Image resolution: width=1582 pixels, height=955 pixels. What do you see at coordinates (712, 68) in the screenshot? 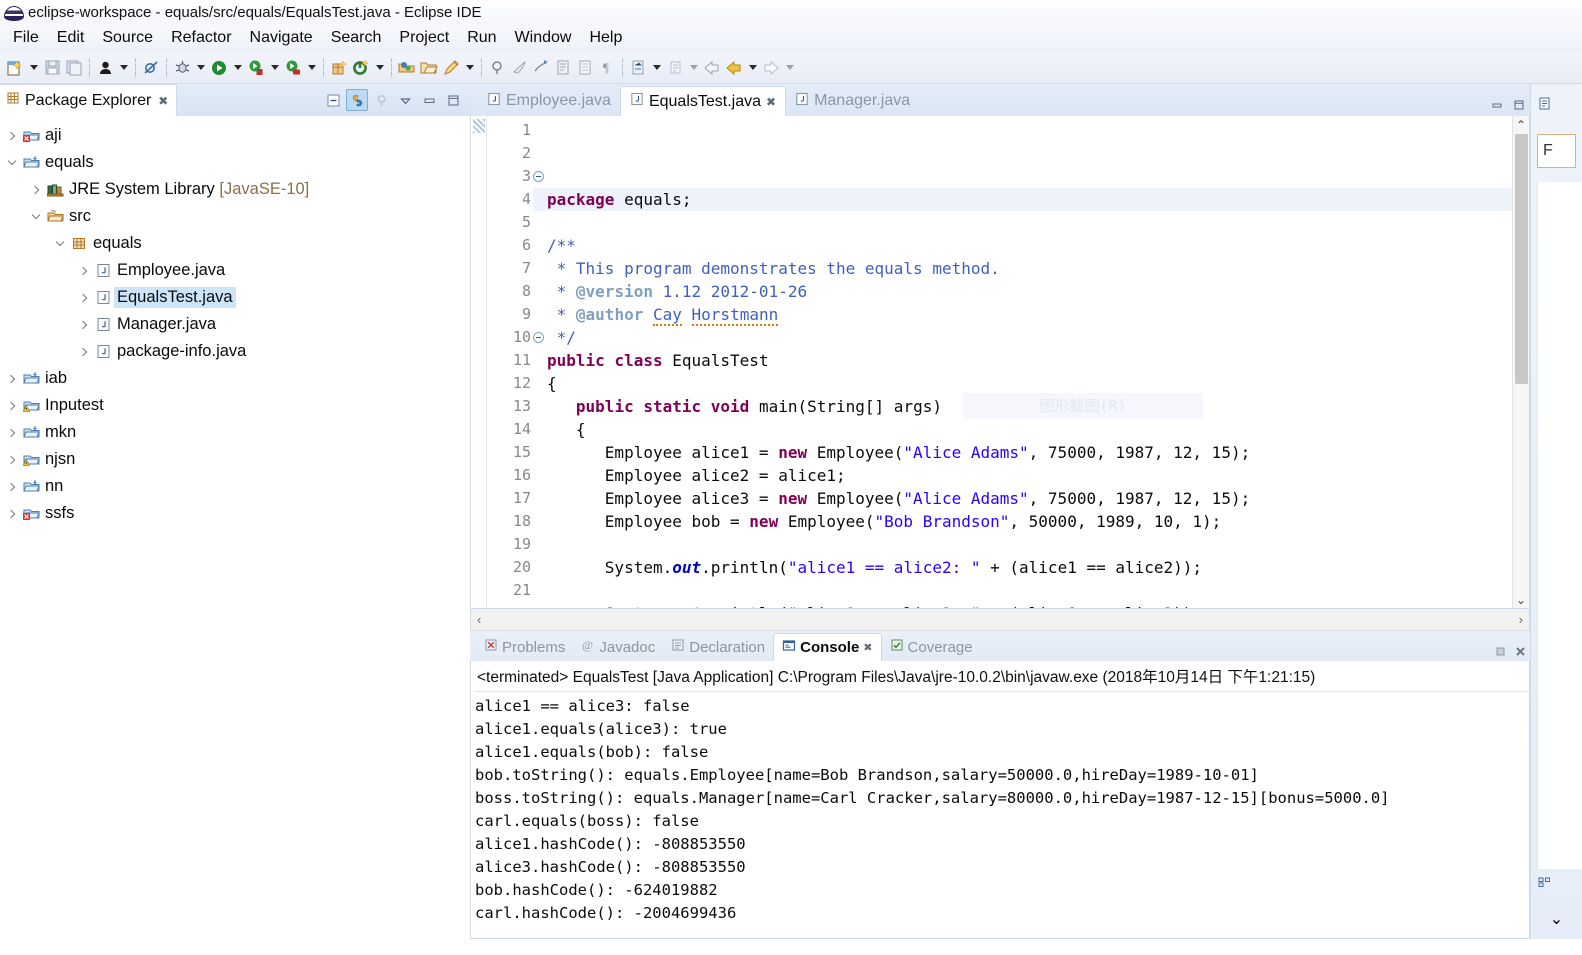
I see `back-nav-icon` at bounding box center [712, 68].